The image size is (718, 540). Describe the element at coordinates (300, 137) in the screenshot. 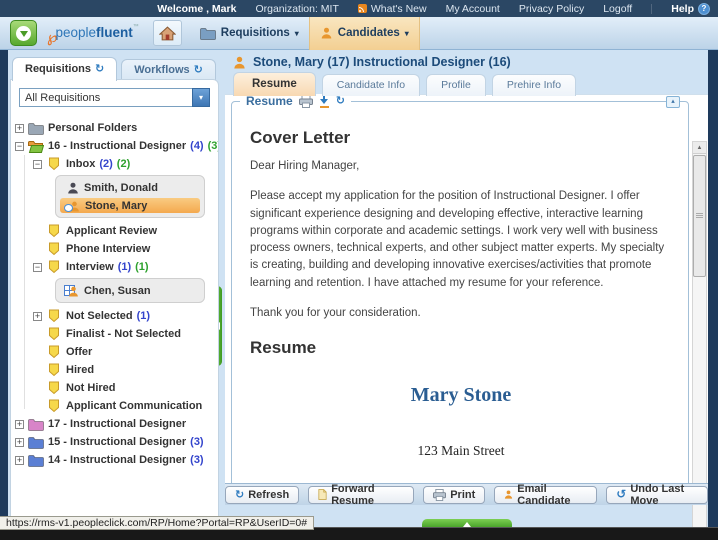

I see `cover-letter-heading: Cover Letter` at that location.